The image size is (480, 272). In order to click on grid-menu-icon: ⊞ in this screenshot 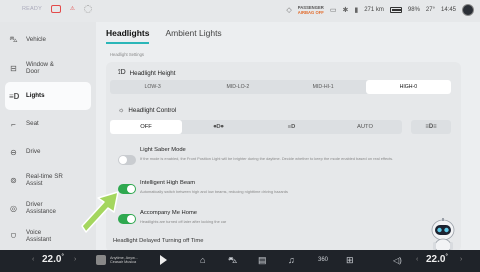, I will do `click(350, 260)`.